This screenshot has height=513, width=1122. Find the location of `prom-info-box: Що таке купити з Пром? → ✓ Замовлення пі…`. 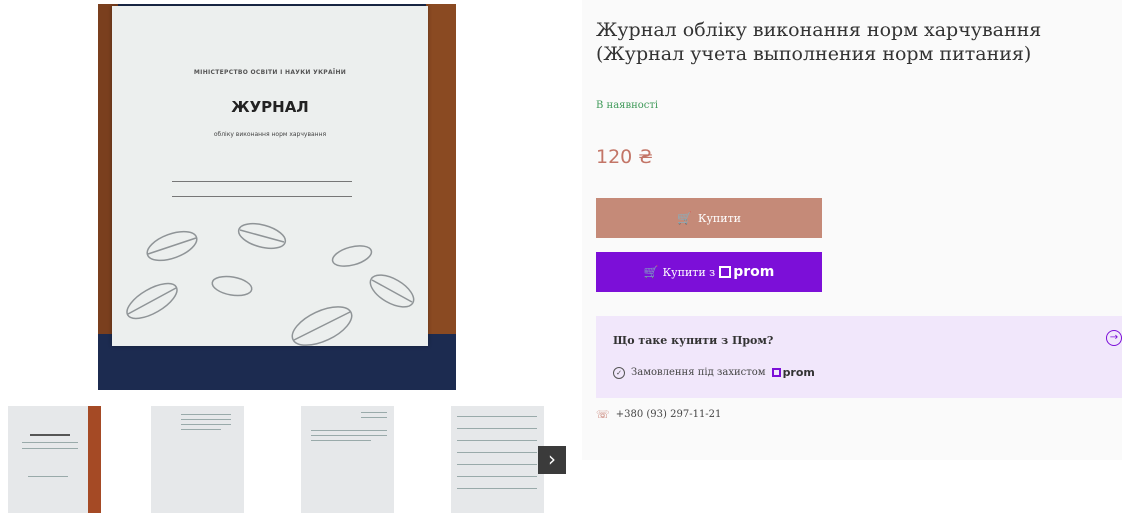

prom-info-box: Що таке купити з Пром? → ✓ Замовлення пі… is located at coordinates (859, 357).